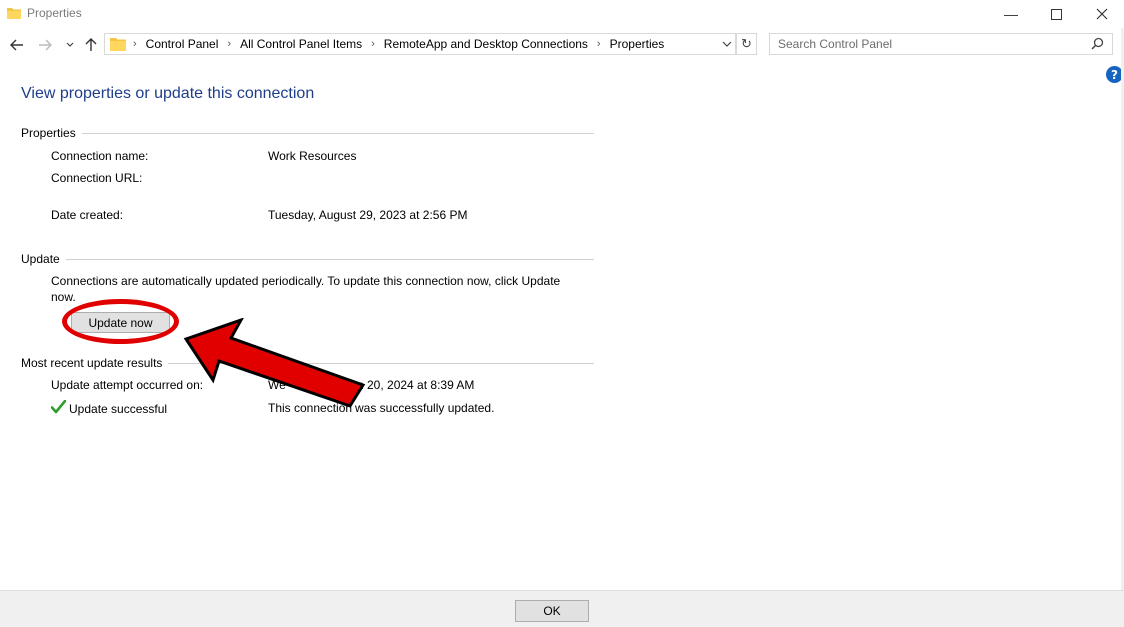  What do you see at coordinates (70, 45) in the screenshot?
I see `recent-locations-chevron-icon` at bounding box center [70, 45].